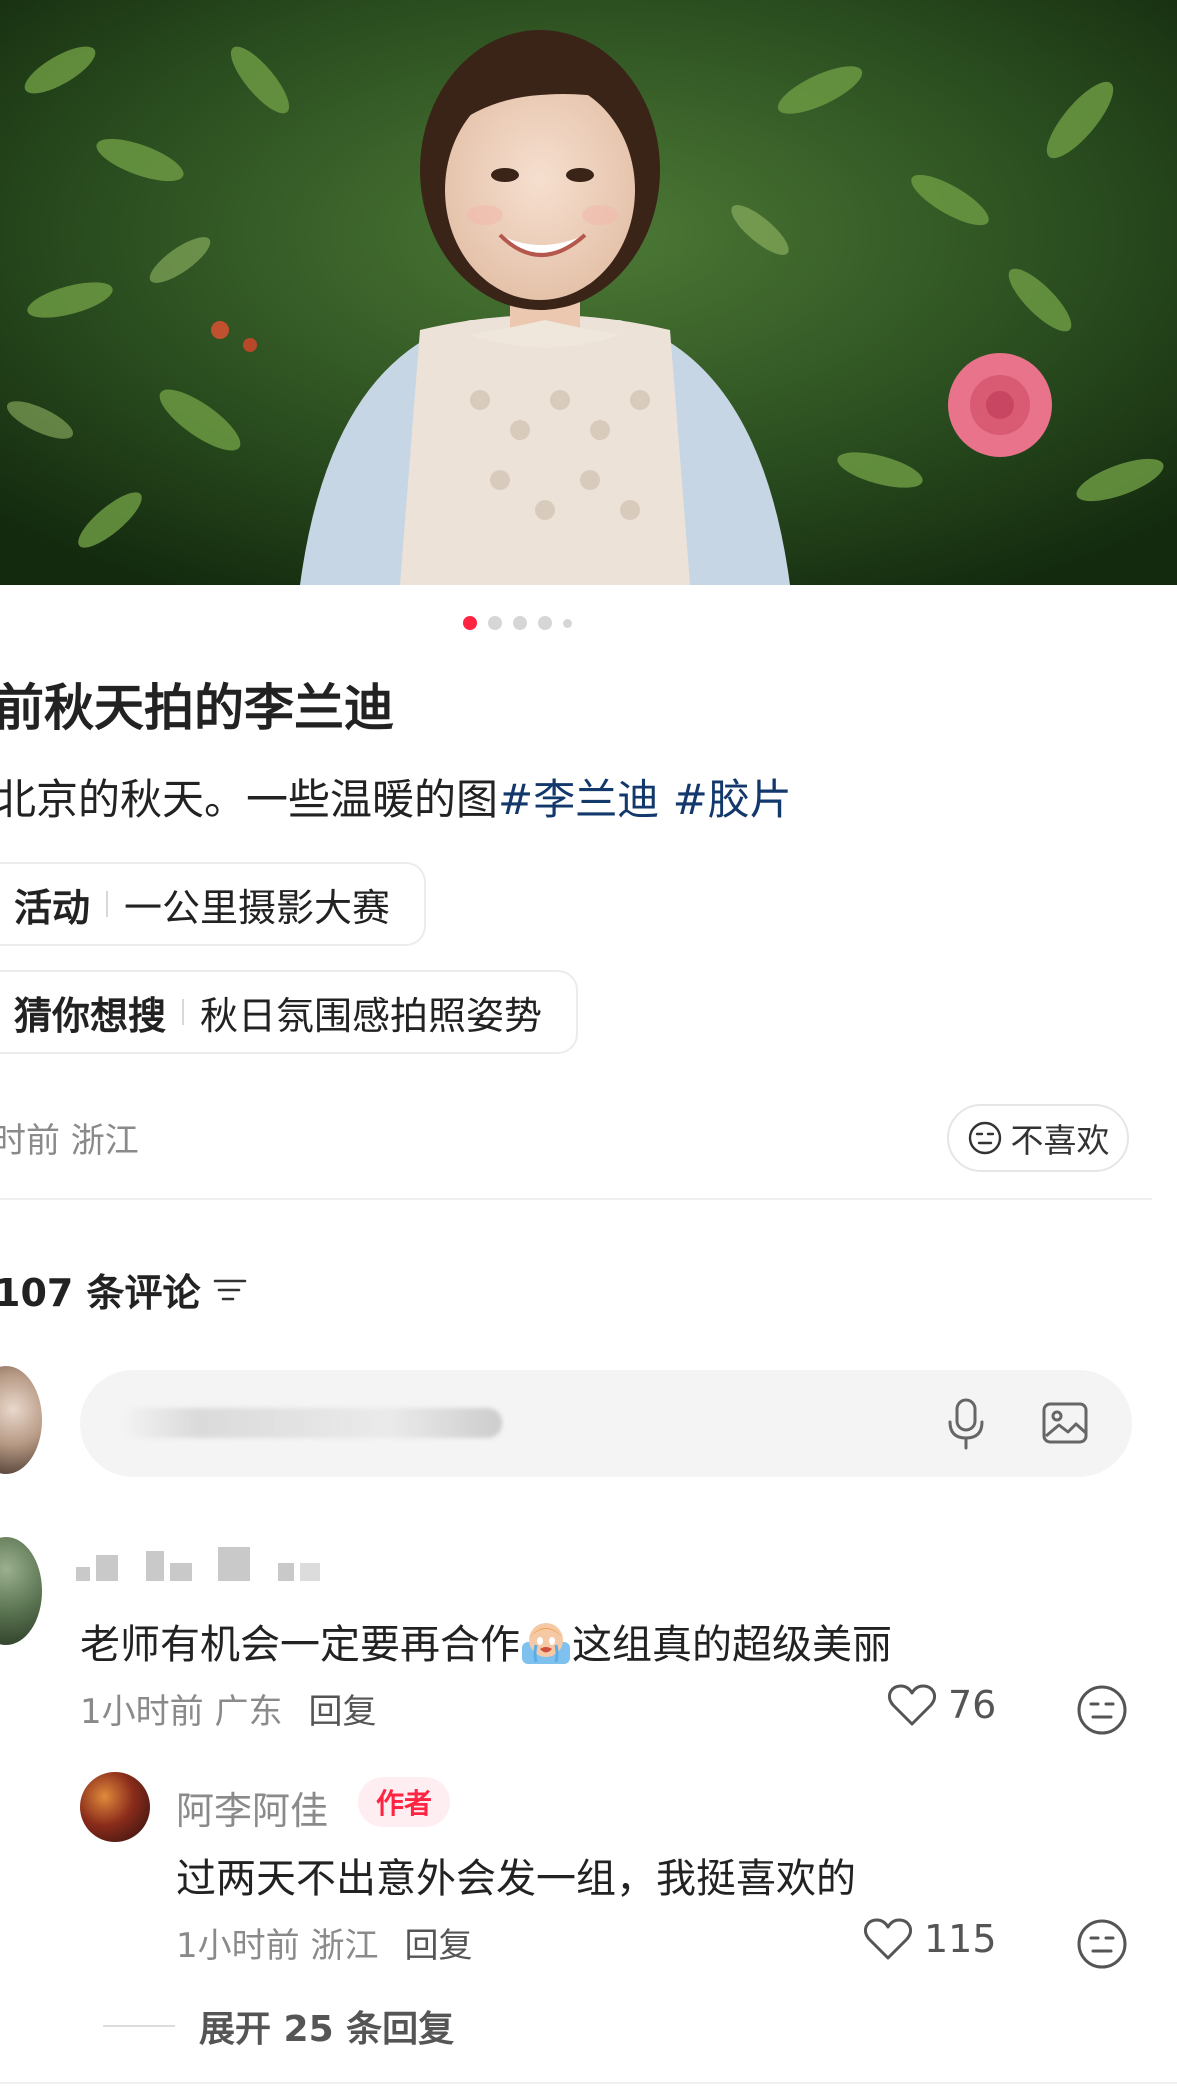 The image size is (1177, 2093). I want to click on dislike-label: 不喜欢, so click(1060, 1140).